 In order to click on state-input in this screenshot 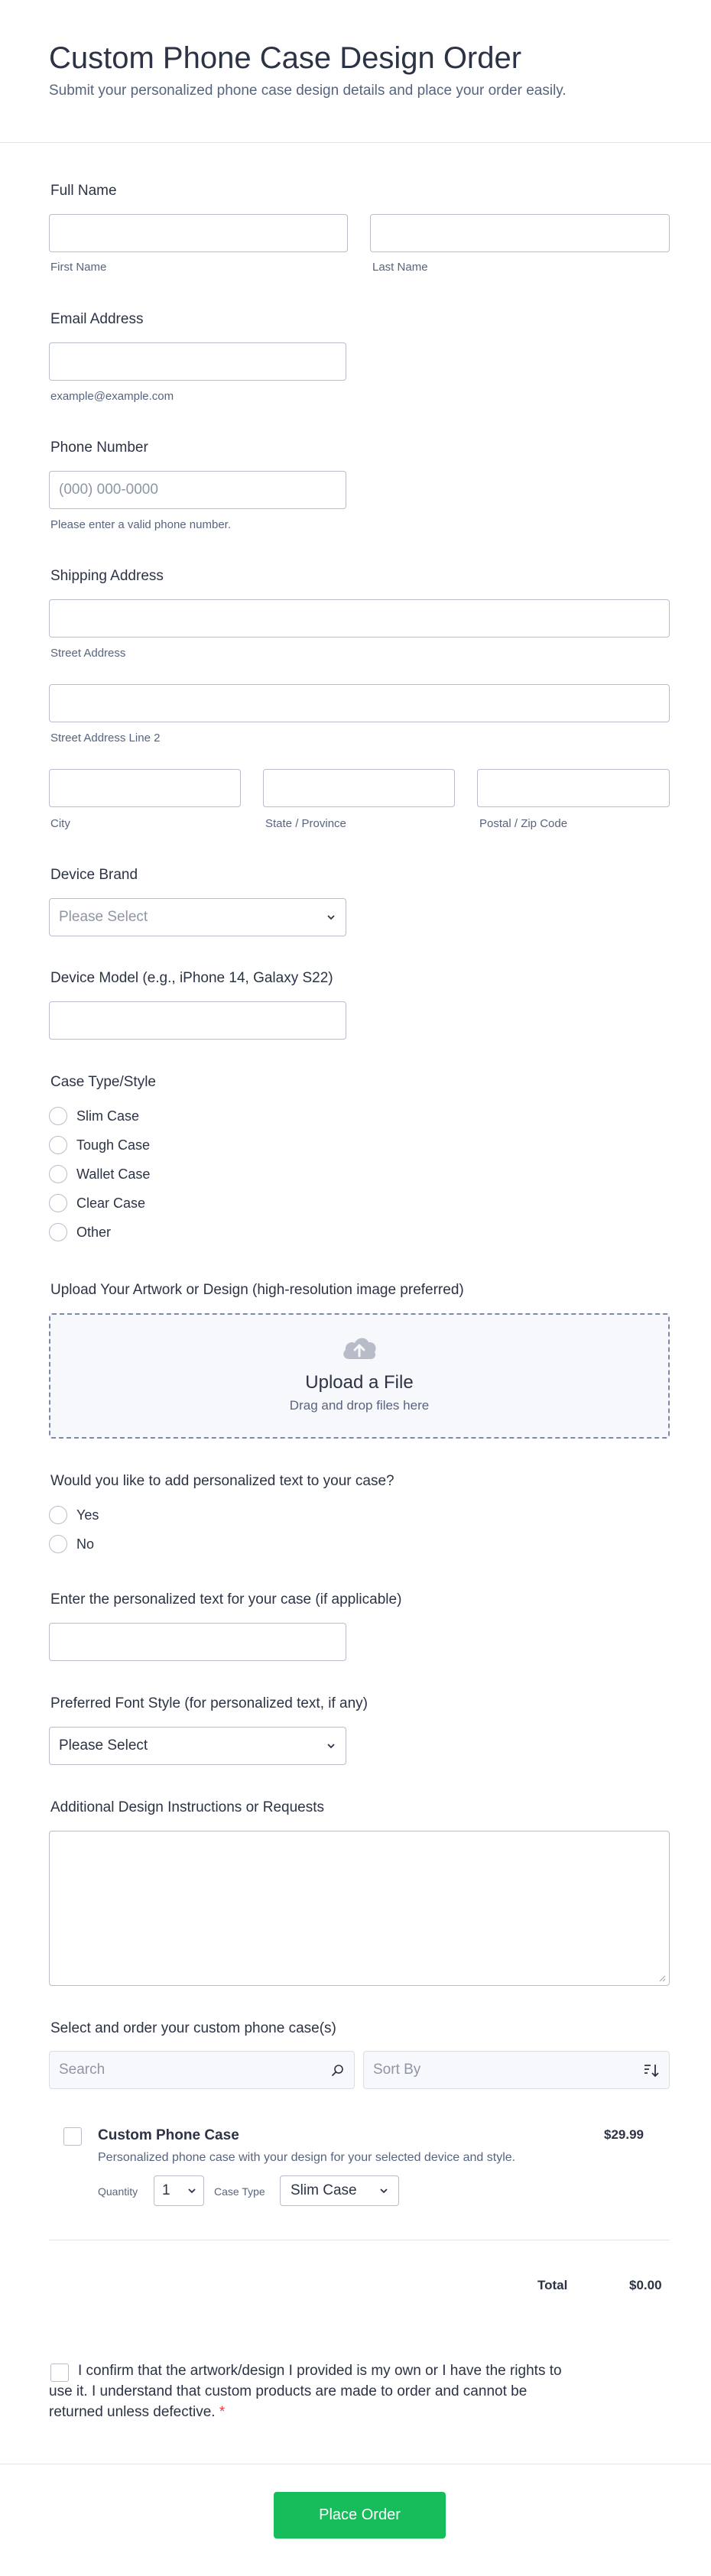, I will do `click(359, 788)`.